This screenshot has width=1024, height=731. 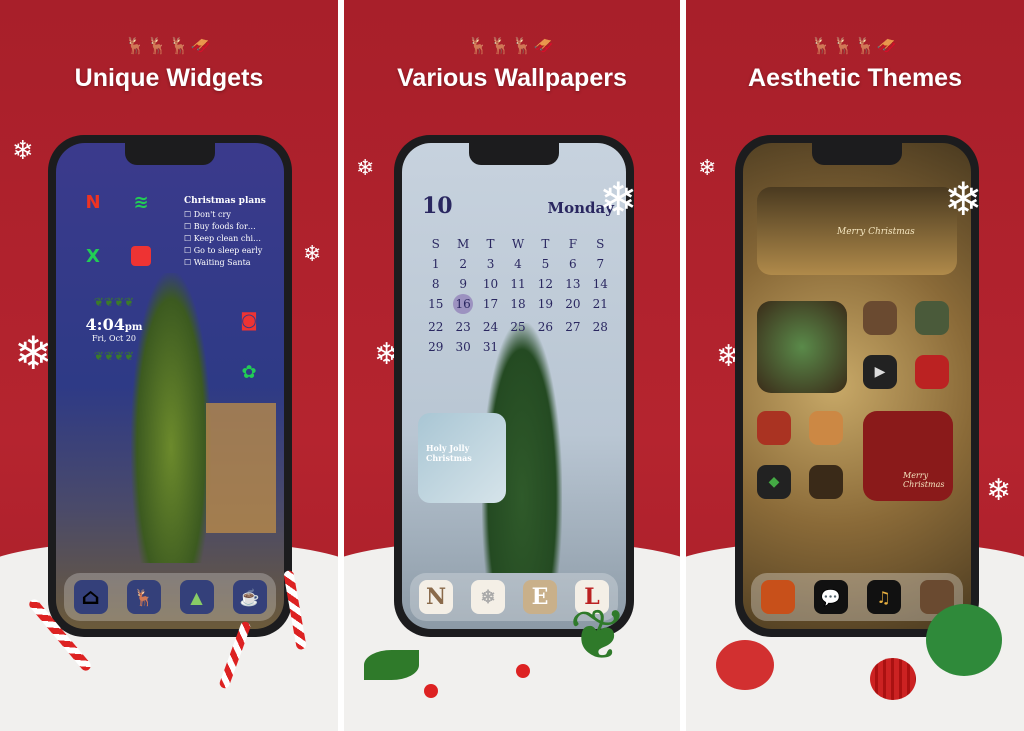 I want to click on calendar-day-cell: 13, so click(x=572, y=284).